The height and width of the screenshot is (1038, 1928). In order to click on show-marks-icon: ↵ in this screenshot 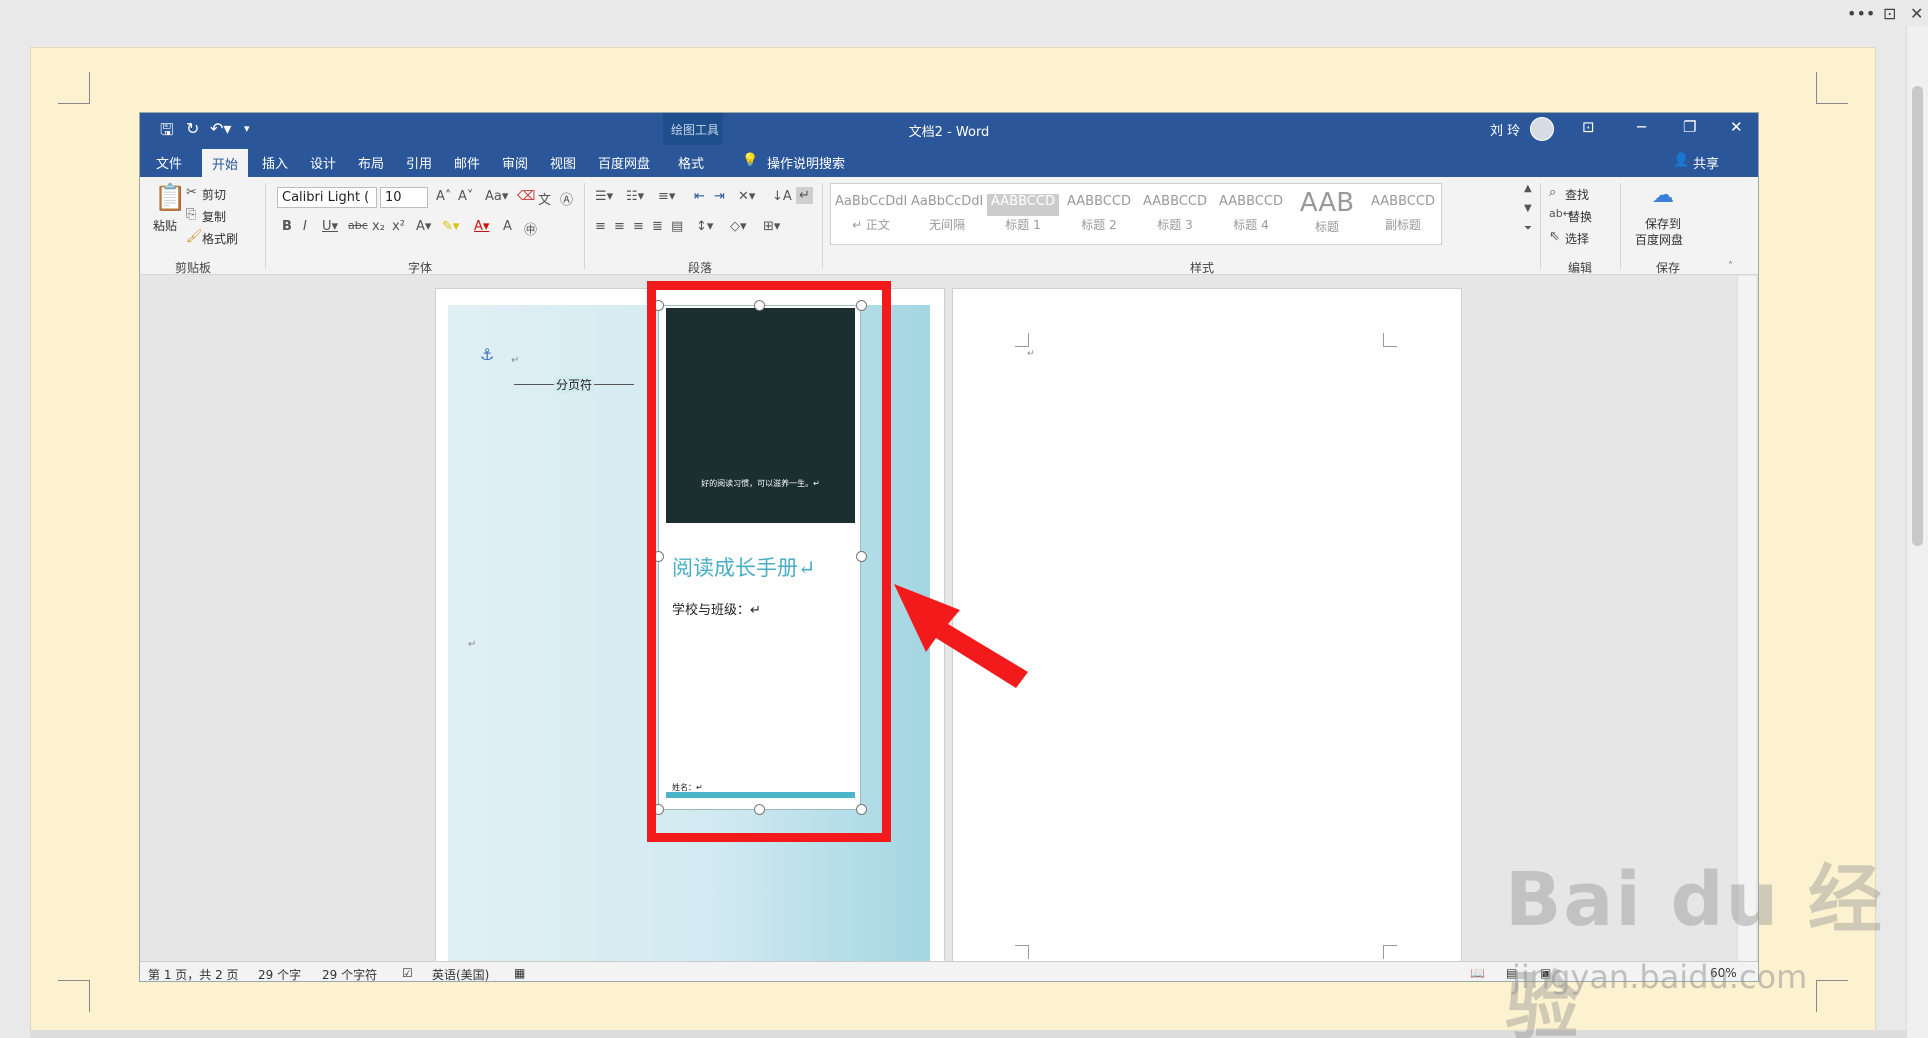, I will do `click(804, 195)`.